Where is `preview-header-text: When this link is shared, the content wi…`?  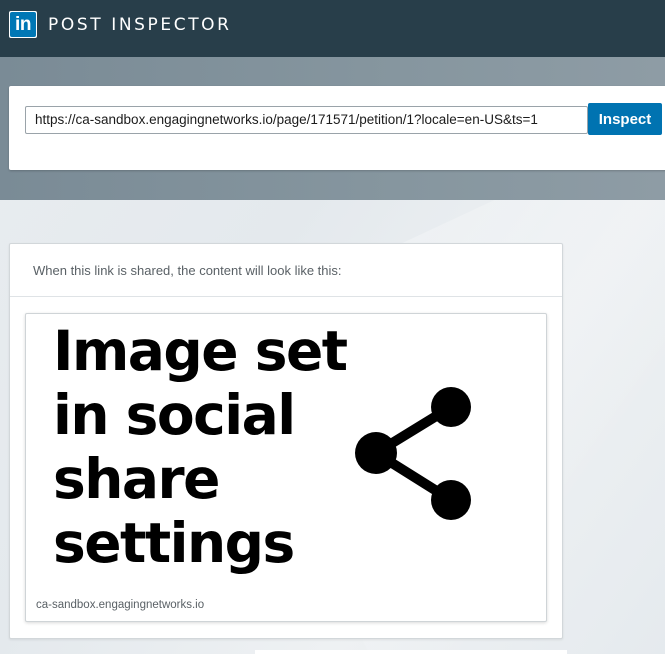
preview-header-text: When this link is shared, the content wi… is located at coordinates (187, 270).